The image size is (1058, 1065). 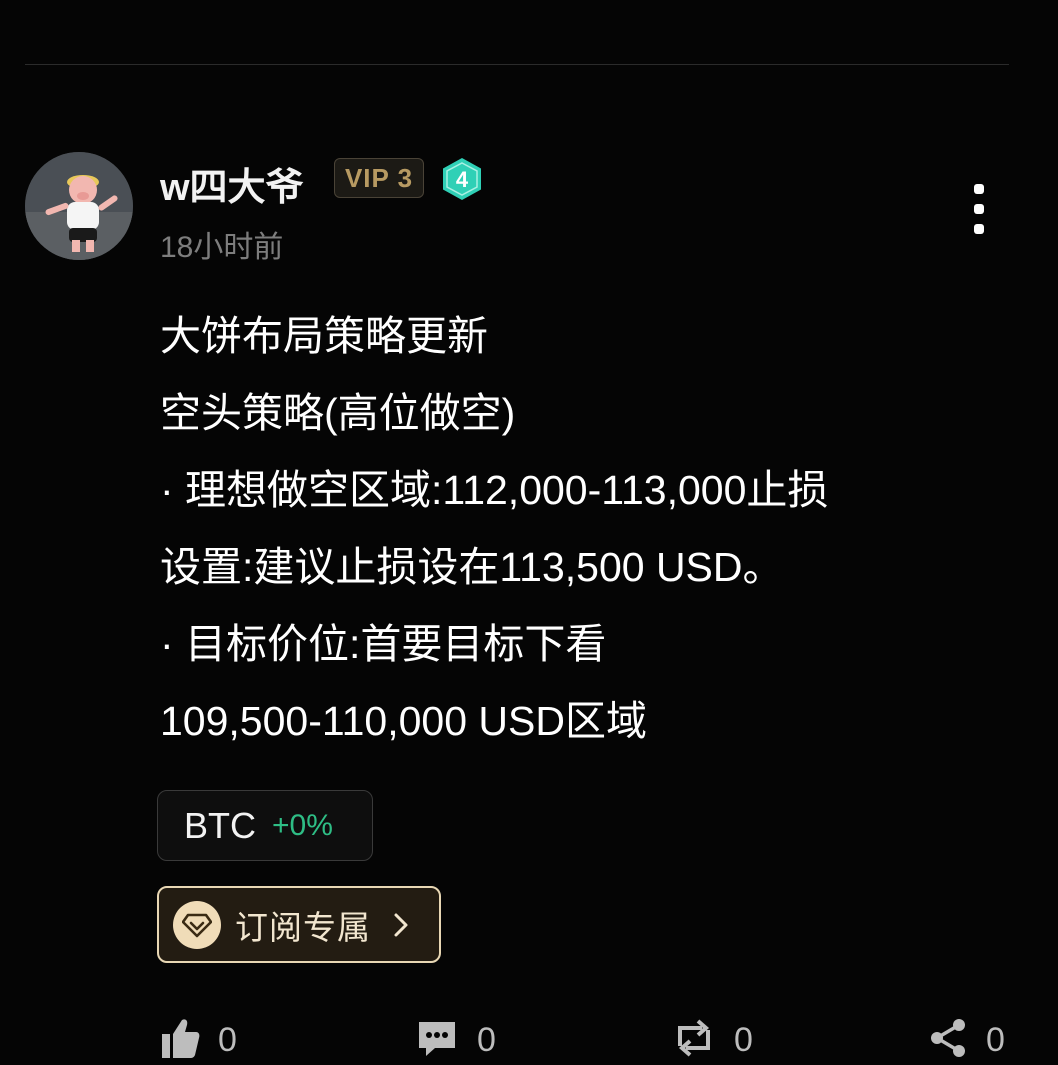 I want to click on post-time: 18小时前, so click(x=222, y=247).